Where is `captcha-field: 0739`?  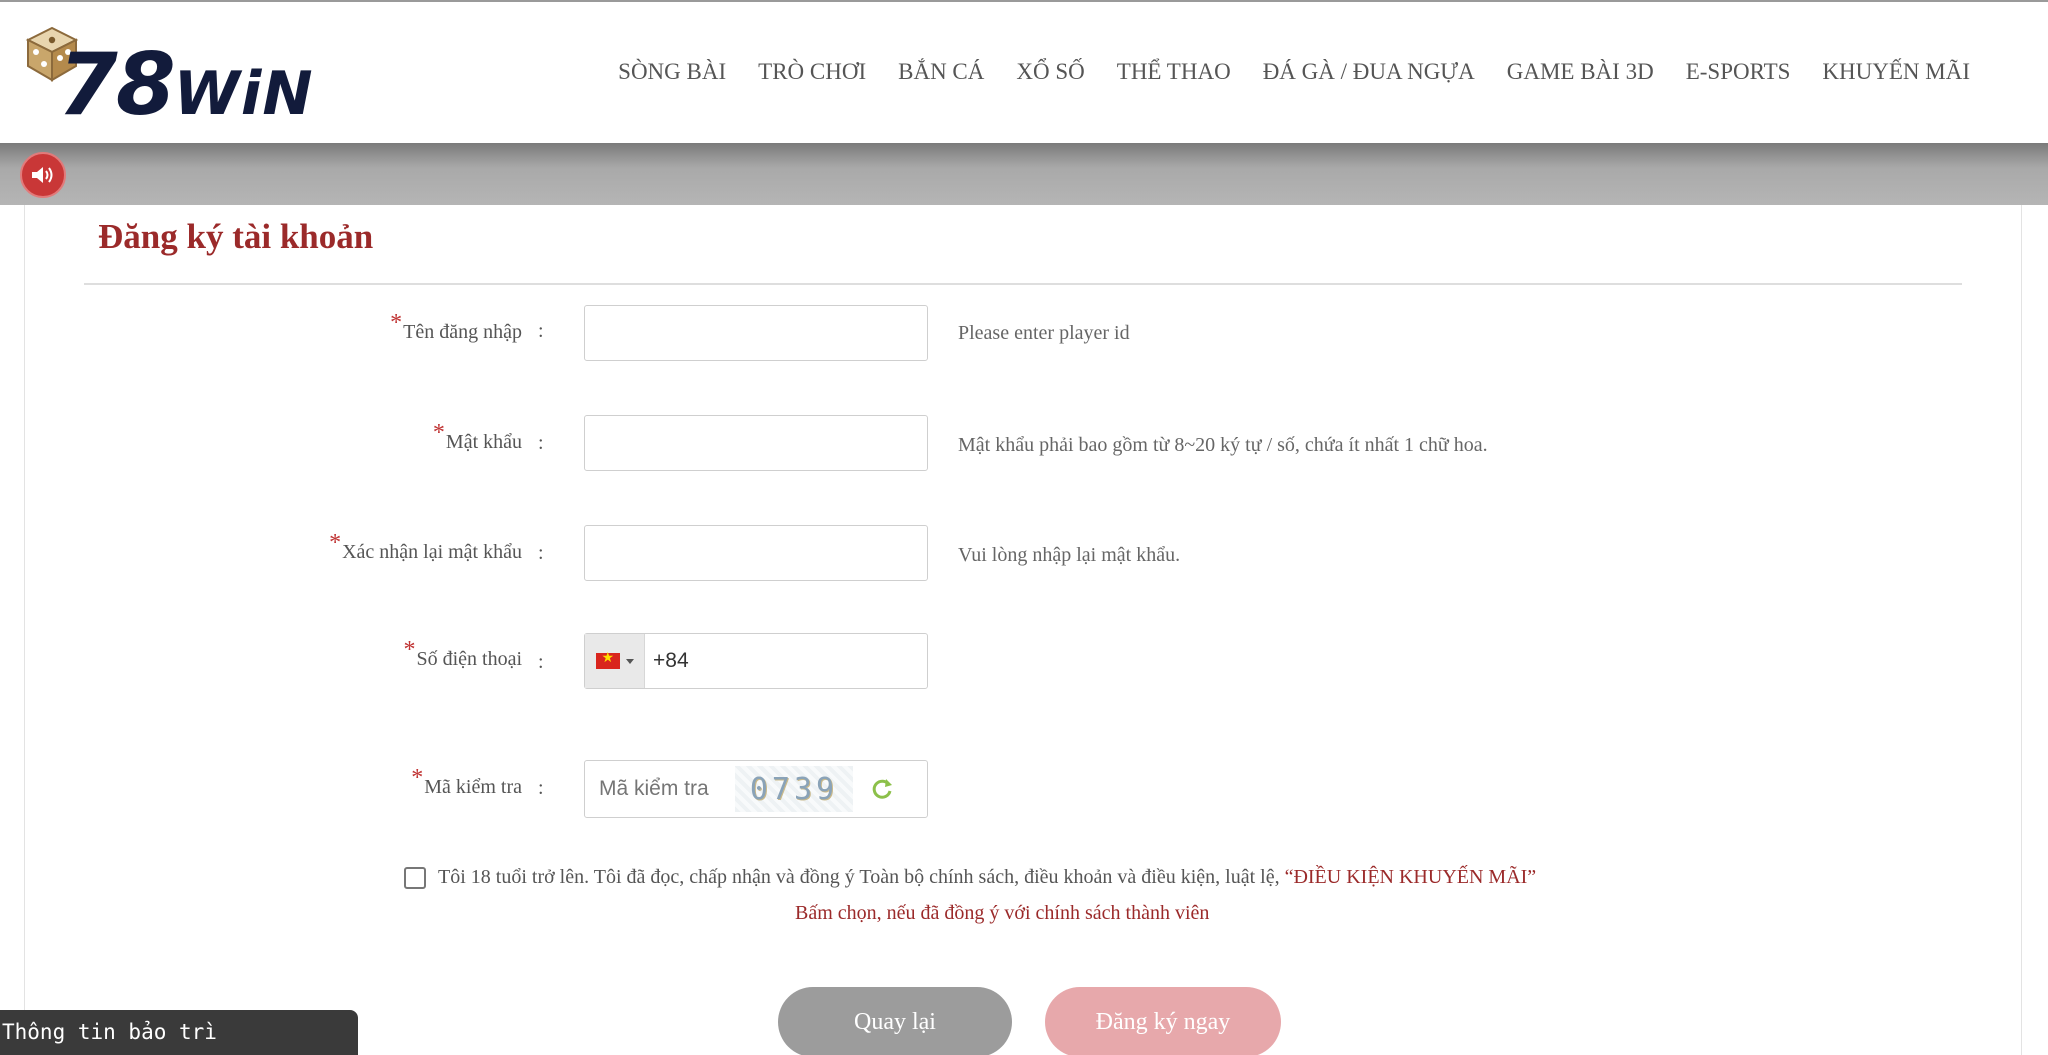
captcha-field: 0739 is located at coordinates (756, 789).